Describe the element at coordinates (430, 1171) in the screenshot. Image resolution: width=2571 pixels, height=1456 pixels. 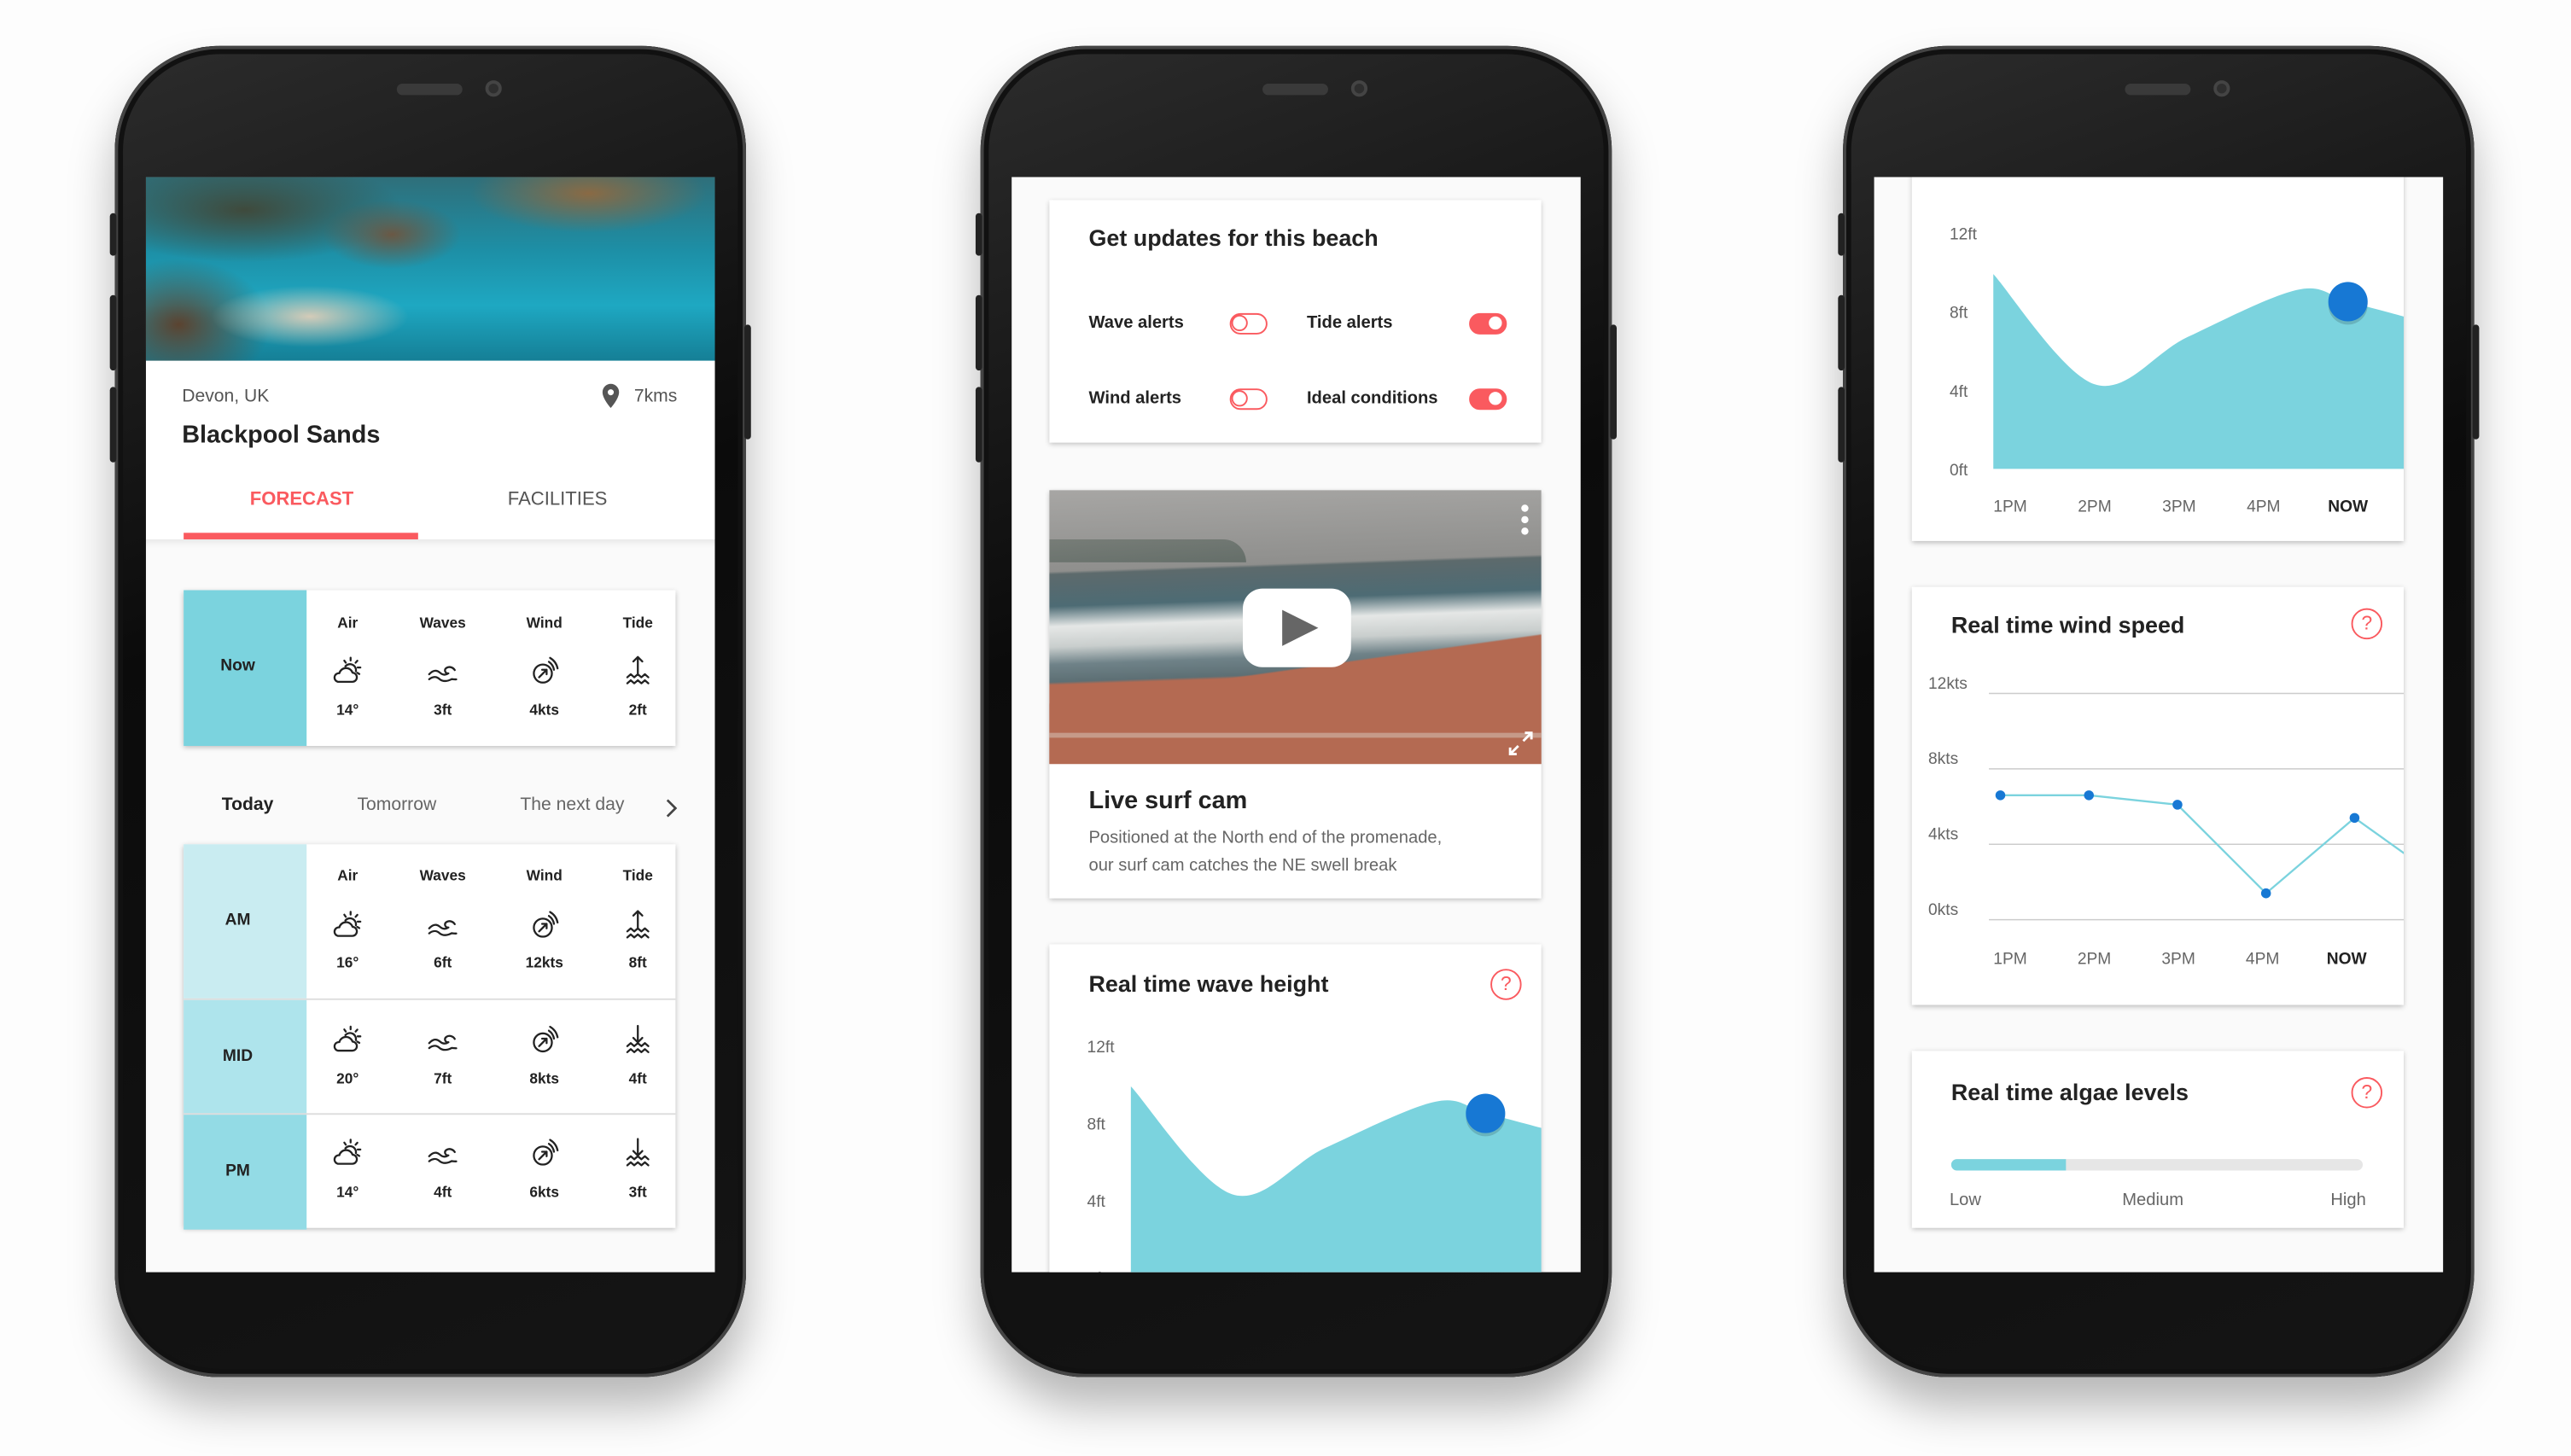
I see `forecast-row: PM 14° 4ft 6kts 3ft` at that location.